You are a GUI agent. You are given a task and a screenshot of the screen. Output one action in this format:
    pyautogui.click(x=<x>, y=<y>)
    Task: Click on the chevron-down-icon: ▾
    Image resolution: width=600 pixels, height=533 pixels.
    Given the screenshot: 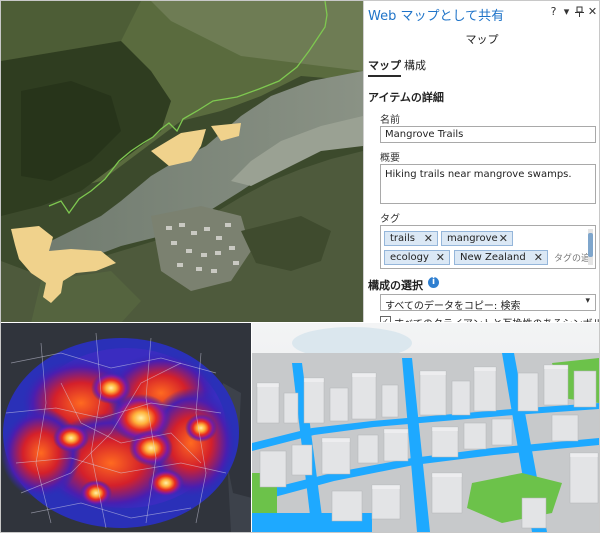 What is the action you would take?
    pyautogui.click(x=587, y=301)
    